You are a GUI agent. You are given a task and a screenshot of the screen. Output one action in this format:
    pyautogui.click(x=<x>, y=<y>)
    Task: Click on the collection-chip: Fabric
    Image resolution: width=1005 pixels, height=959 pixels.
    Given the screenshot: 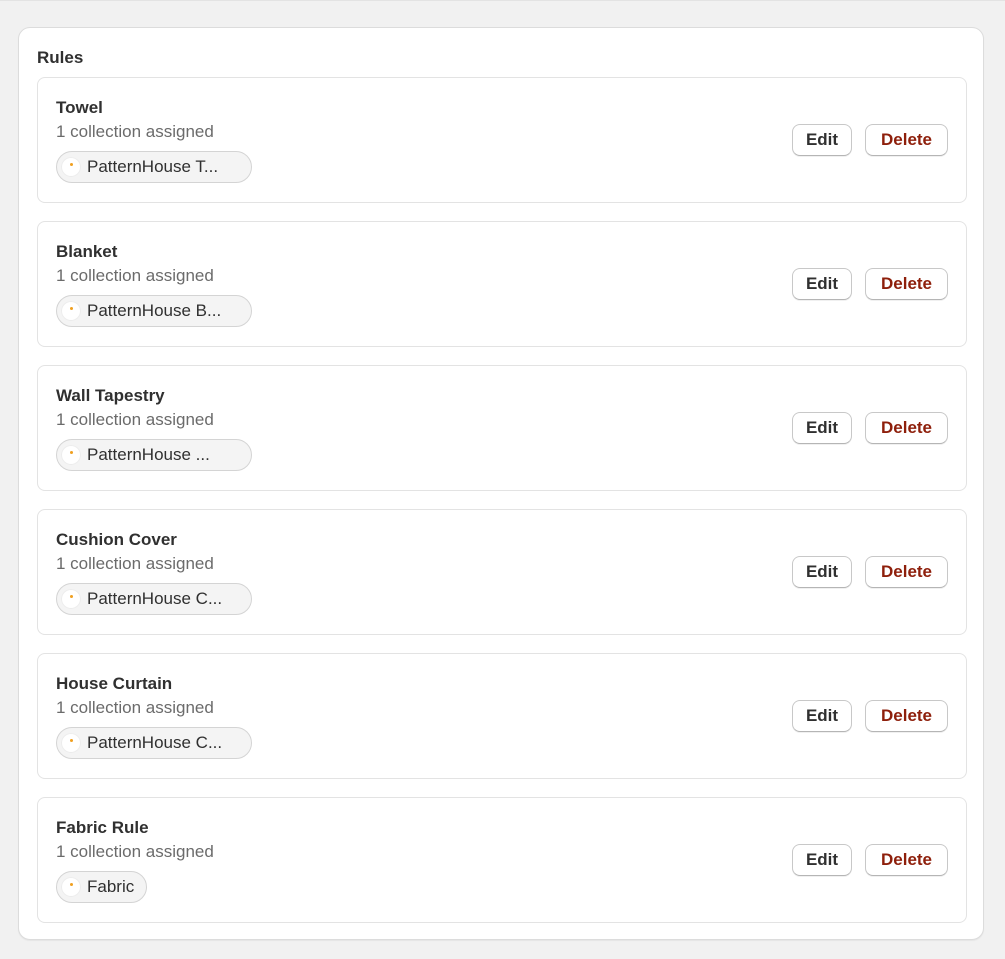 What is the action you would take?
    pyautogui.click(x=102, y=887)
    